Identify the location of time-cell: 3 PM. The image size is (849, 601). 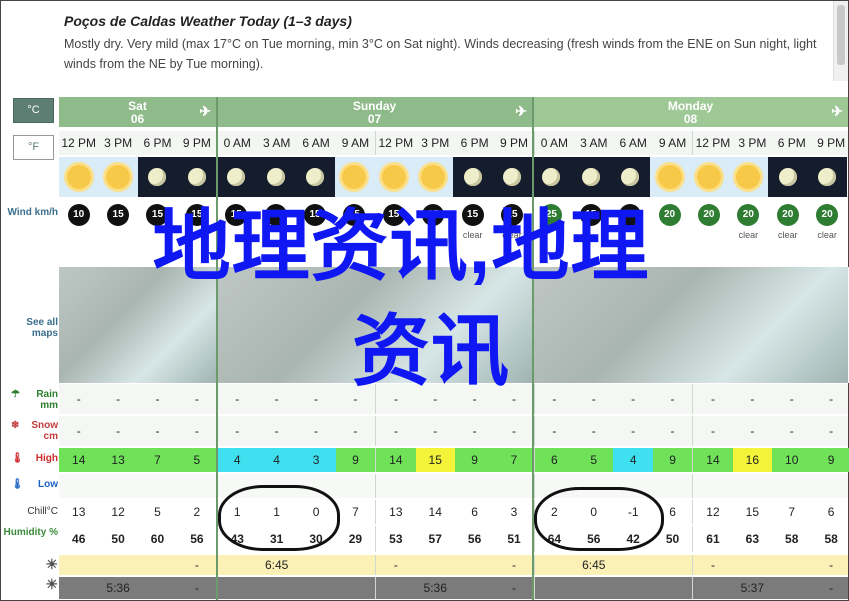
(118, 143).